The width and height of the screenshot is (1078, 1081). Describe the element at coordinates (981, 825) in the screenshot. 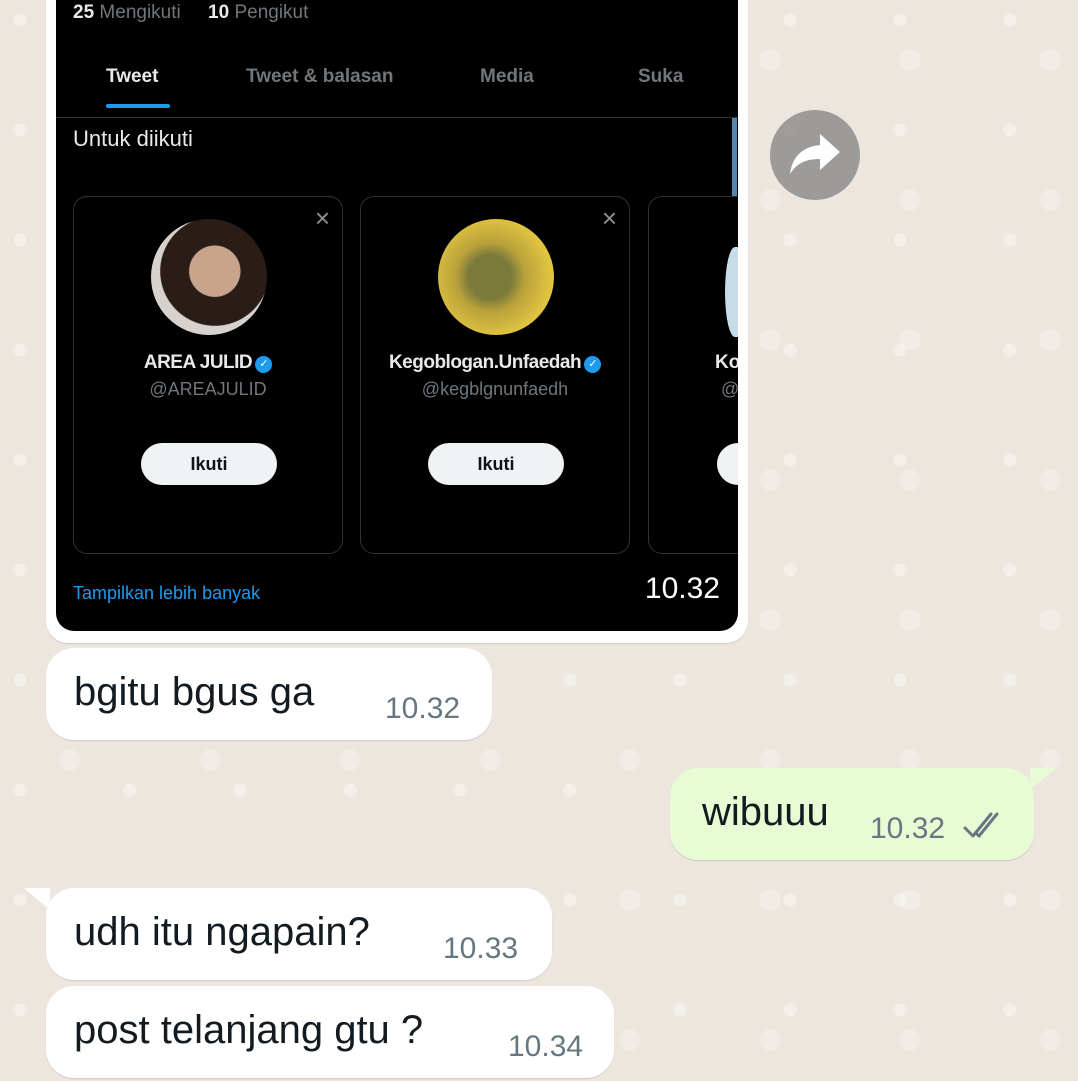

I see `double-check-icon` at that location.